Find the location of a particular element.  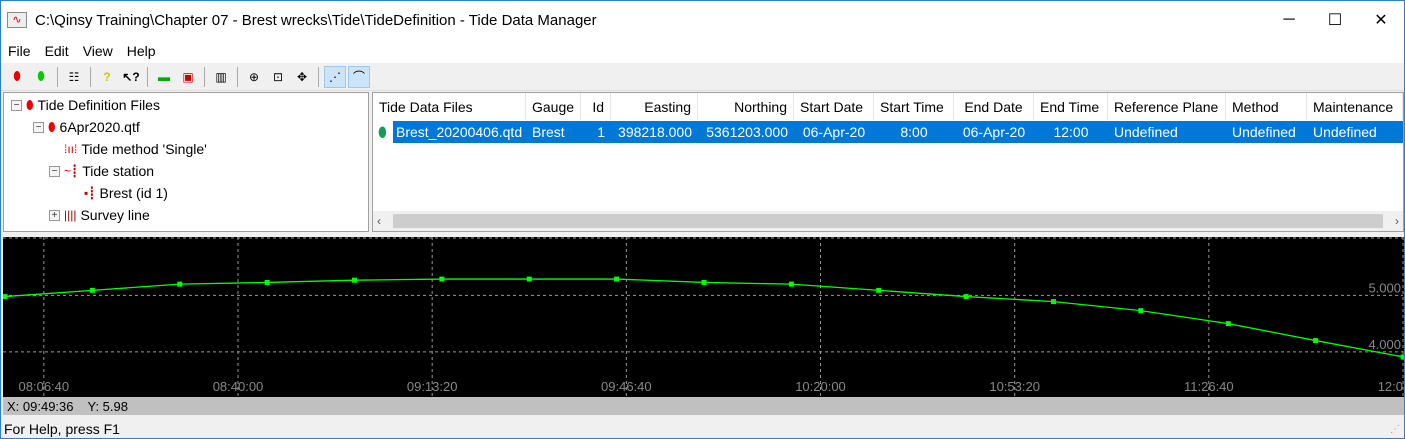

green-database-icon: ⬮ is located at coordinates (41, 77).